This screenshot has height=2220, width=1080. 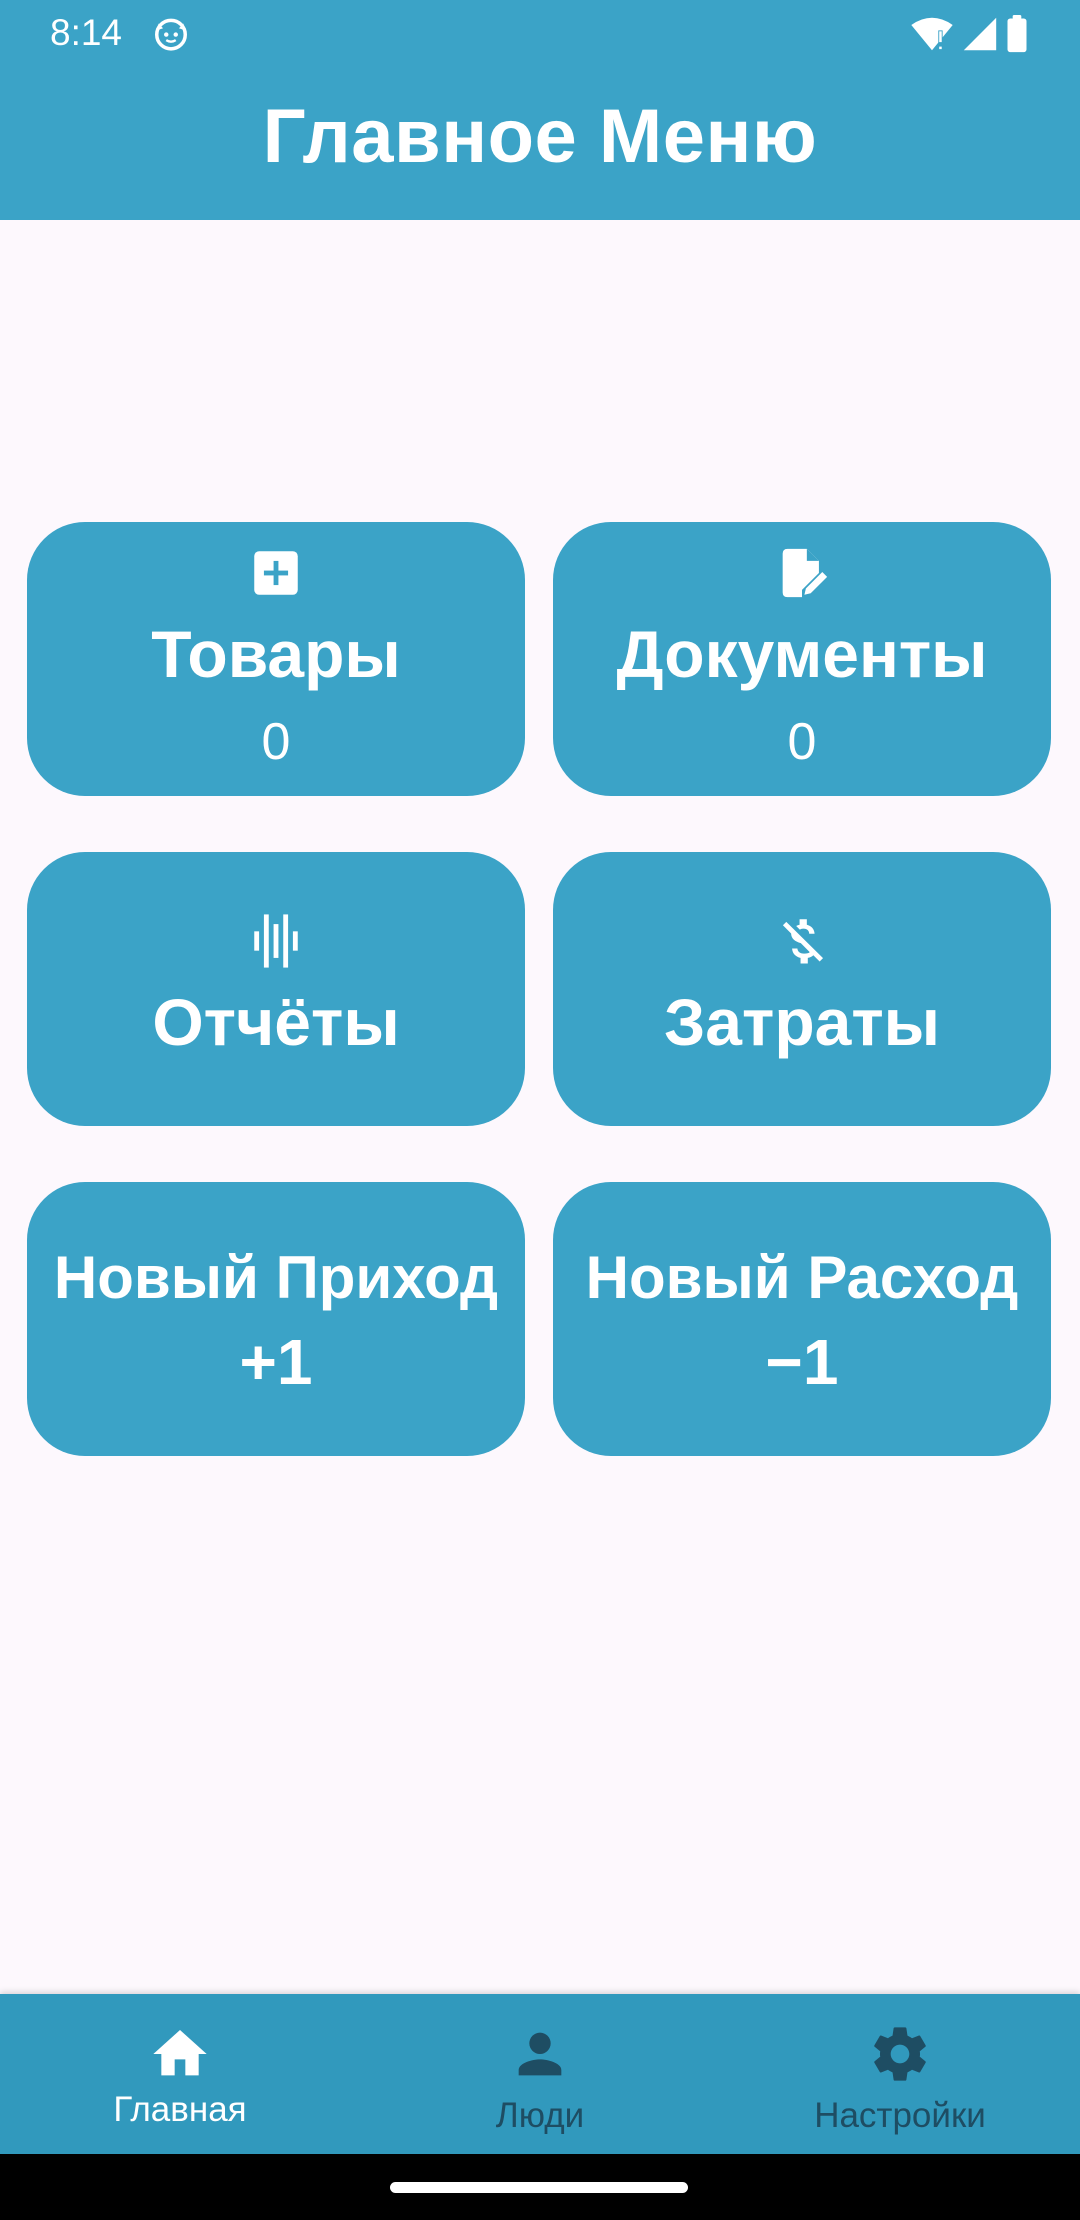 I want to click on status-time: 8:14, so click(x=86, y=32).